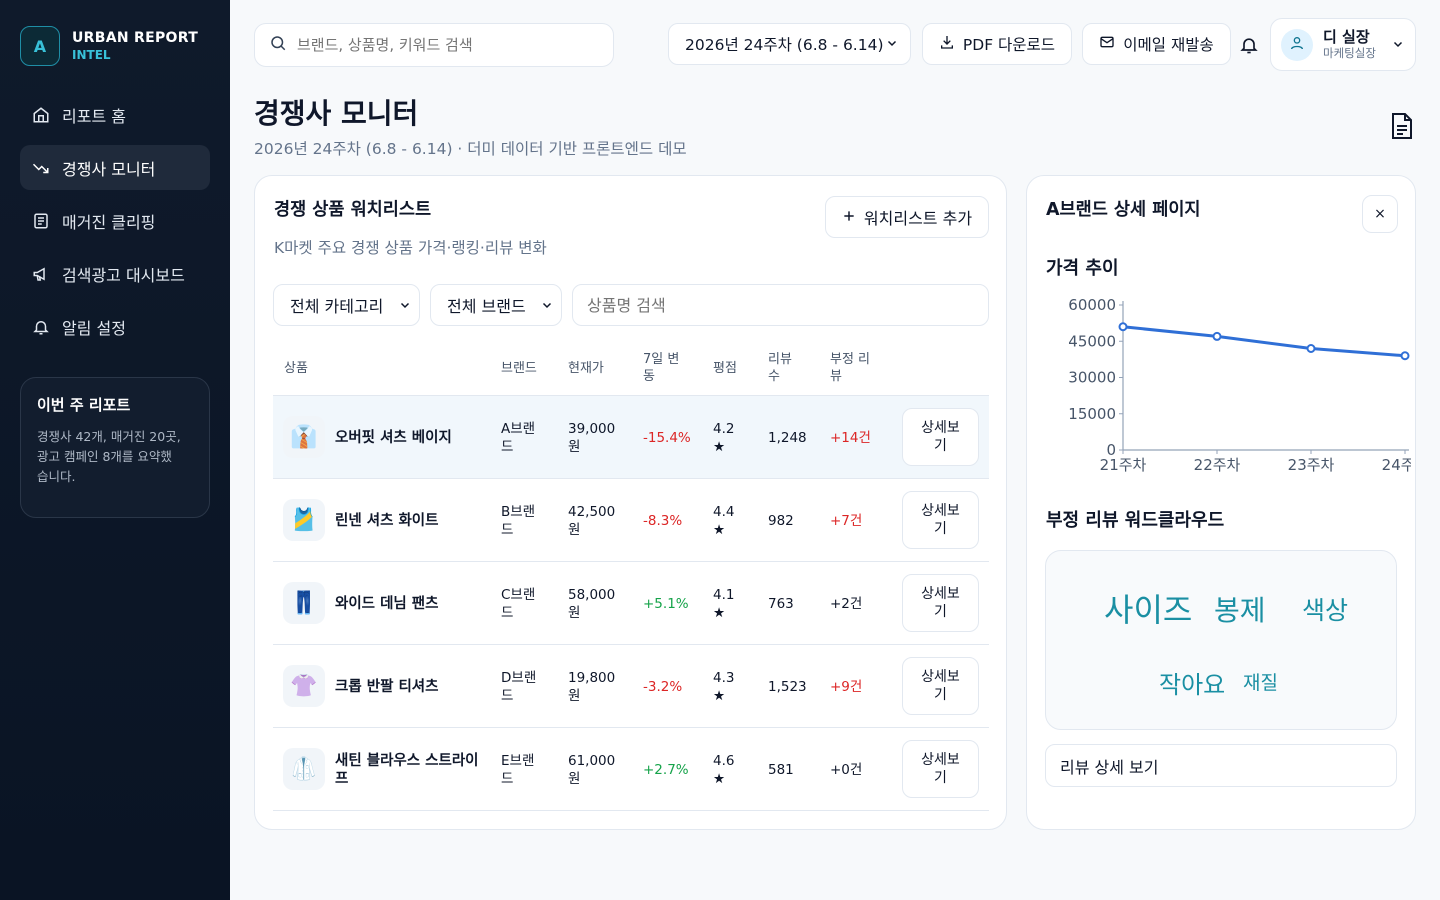 This screenshot has height=900, width=1440. What do you see at coordinates (41, 221) in the screenshot?
I see `newspaper-icon` at bounding box center [41, 221].